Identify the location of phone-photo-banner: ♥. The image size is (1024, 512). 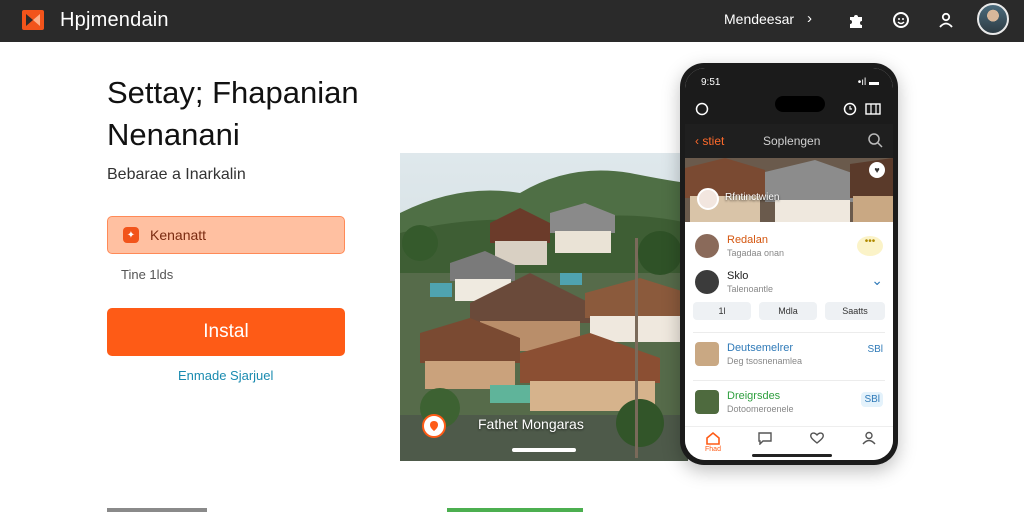
(789, 190).